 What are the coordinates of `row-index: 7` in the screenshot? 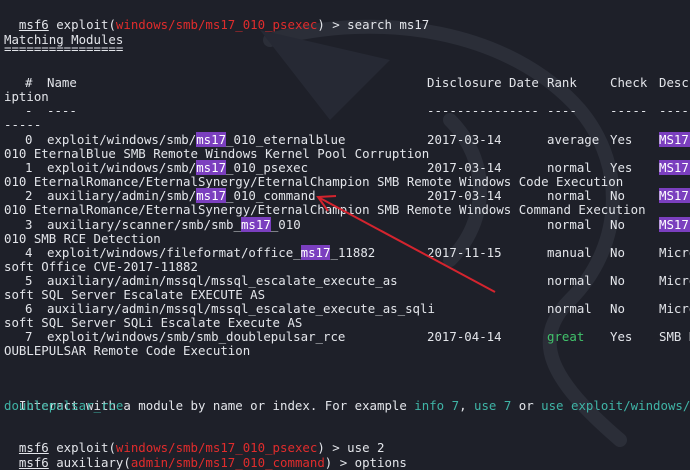 It's located at (29, 336).